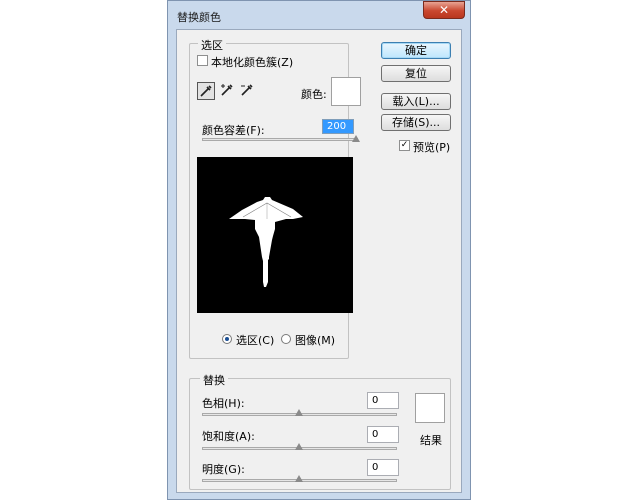 This screenshot has height=500, width=639. What do you see at coordinates (252, 62) in the screenshot?
I see `localized-clusters-label: 本地化颜色簇(Z)` at bounding box center [252, 62].